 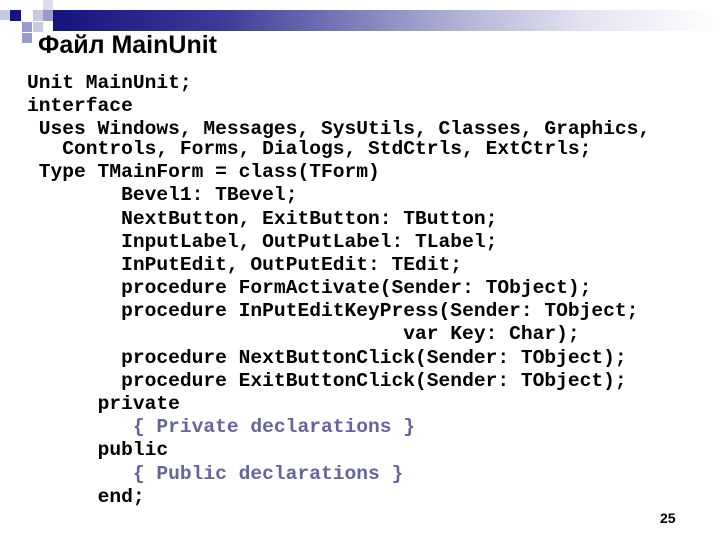 I want to click on slide-title: Файл MainUnit, so click(x=127, y=45).